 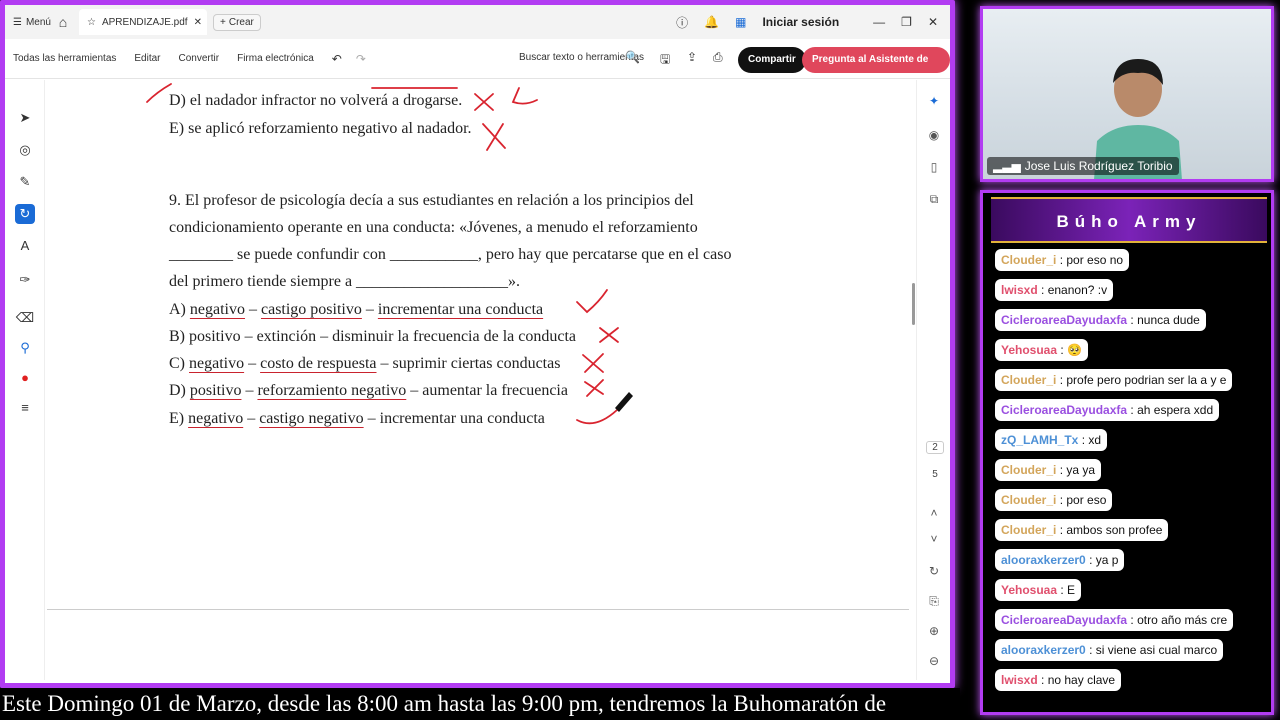 What do you see at coordinates (1165, 320) in the screenshot?
I see `chat-text: : nunca dude` at bounding box center [1165, 320].